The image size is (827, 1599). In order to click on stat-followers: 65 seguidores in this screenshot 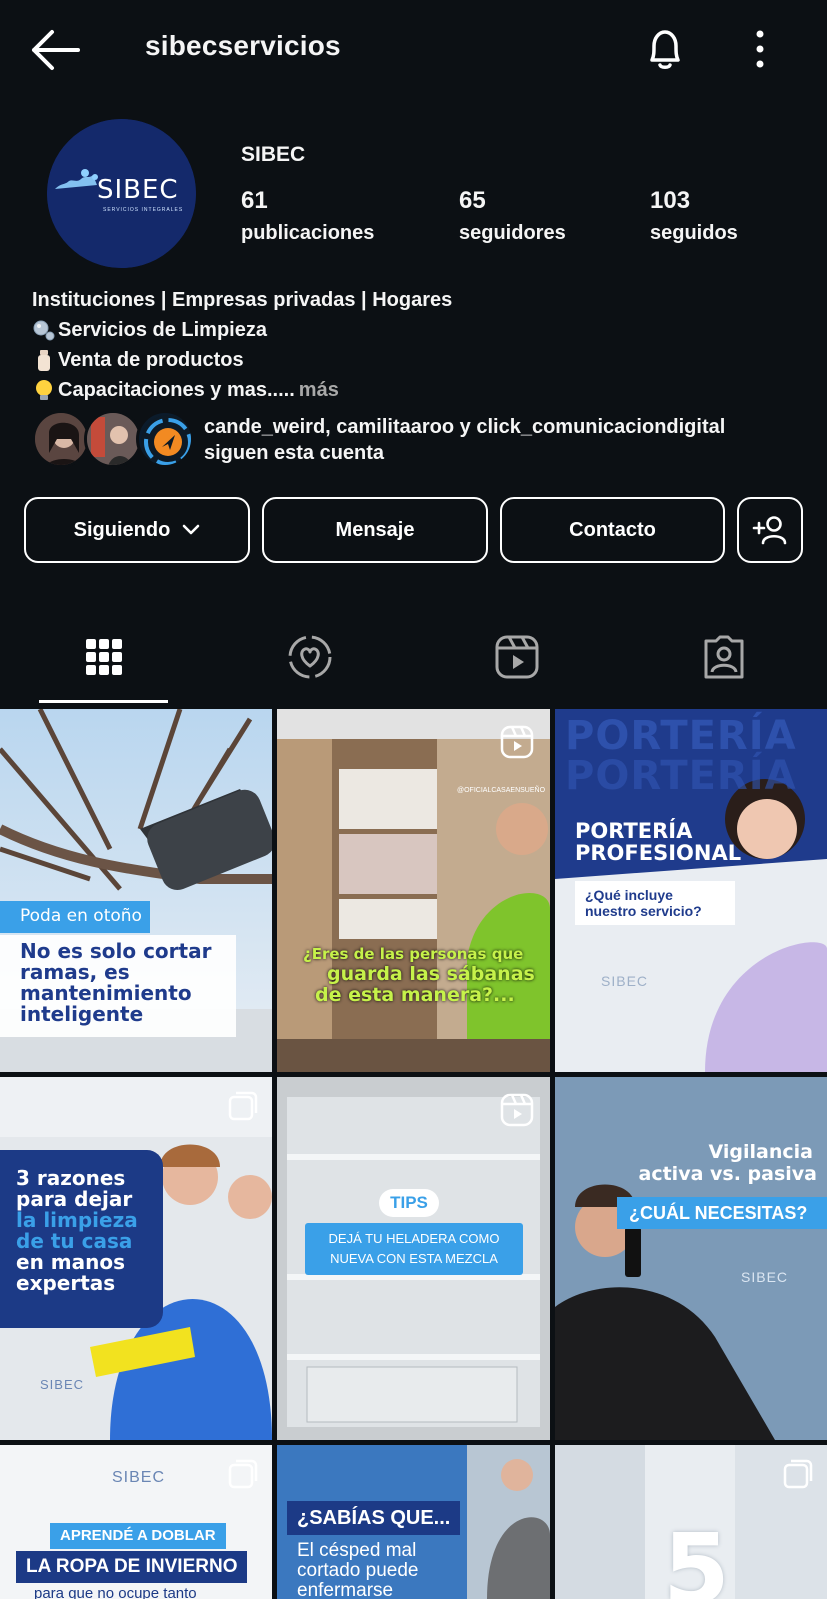, I will do `click(512, 217)`.